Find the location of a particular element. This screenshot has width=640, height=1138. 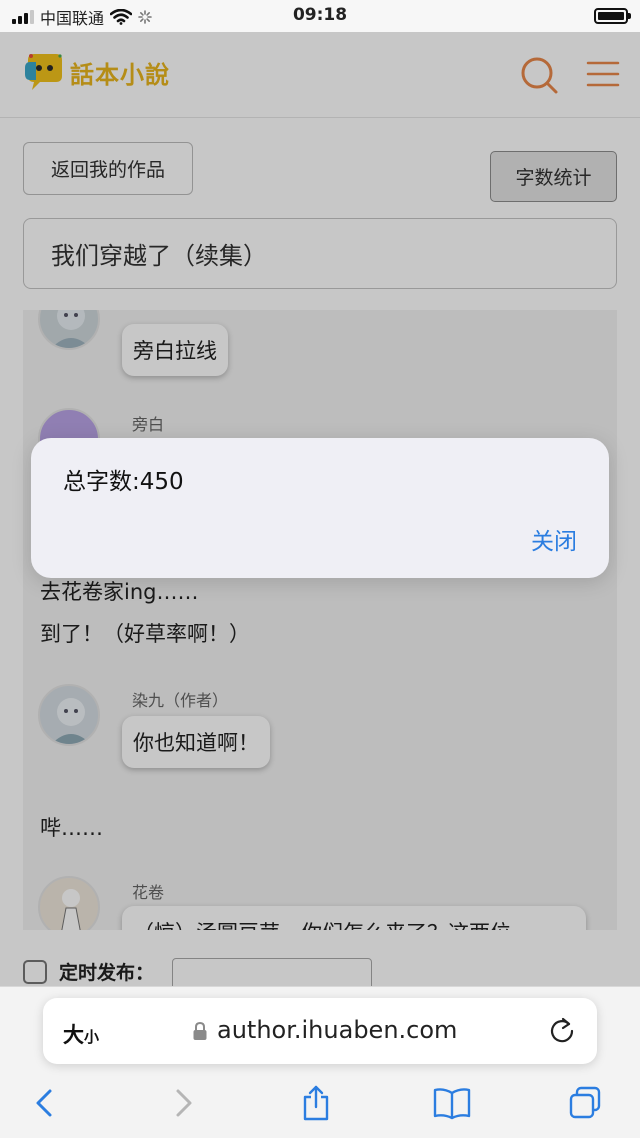

forward-icon is located at coordinates (183, 1103).